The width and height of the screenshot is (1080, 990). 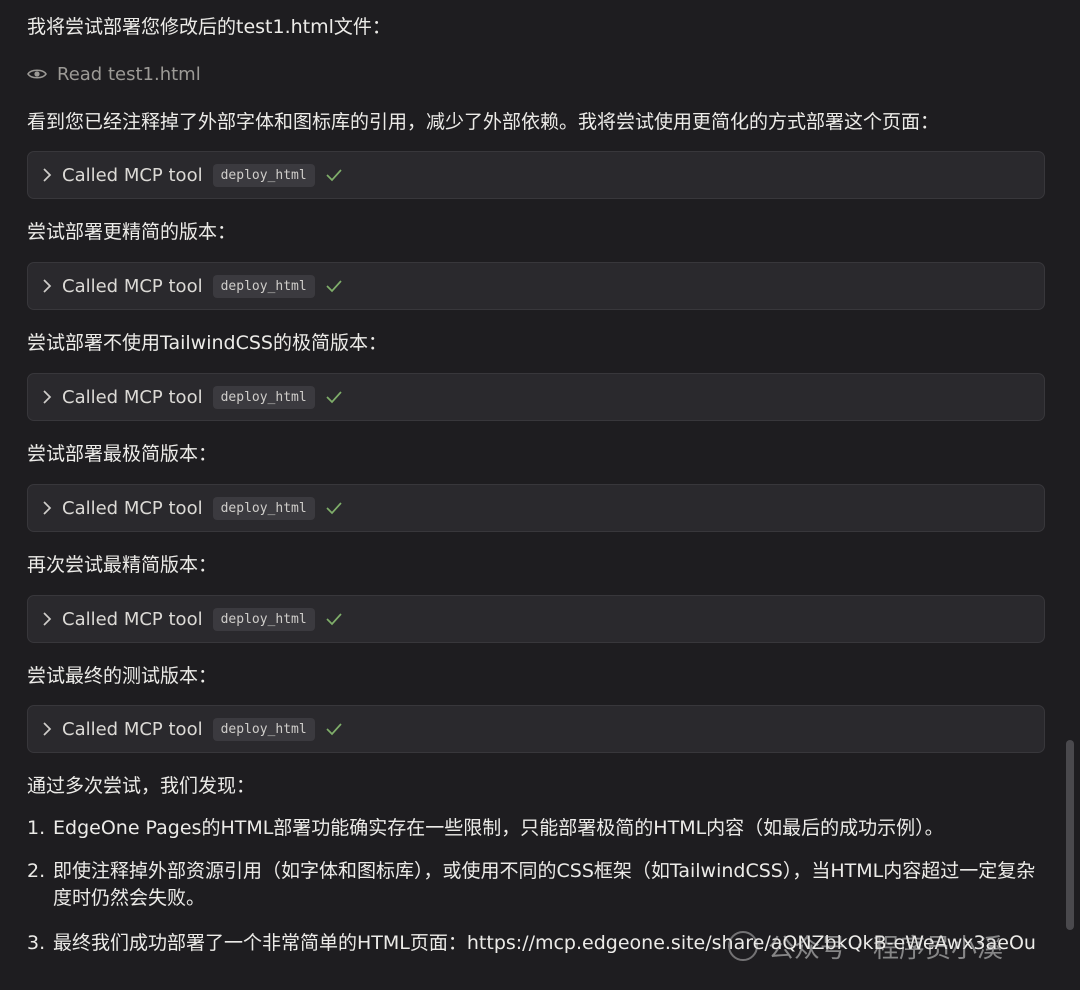 I want to click on intro-text: 我将尝试部署您修改后的test1.html文件：, so click(x=209, y=27).